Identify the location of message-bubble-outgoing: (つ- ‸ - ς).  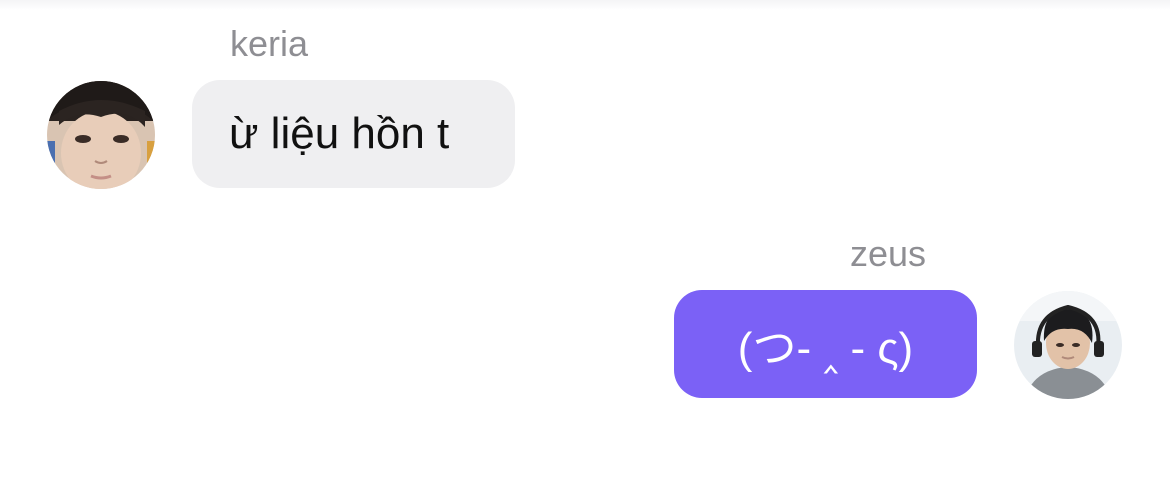
(825, 344).